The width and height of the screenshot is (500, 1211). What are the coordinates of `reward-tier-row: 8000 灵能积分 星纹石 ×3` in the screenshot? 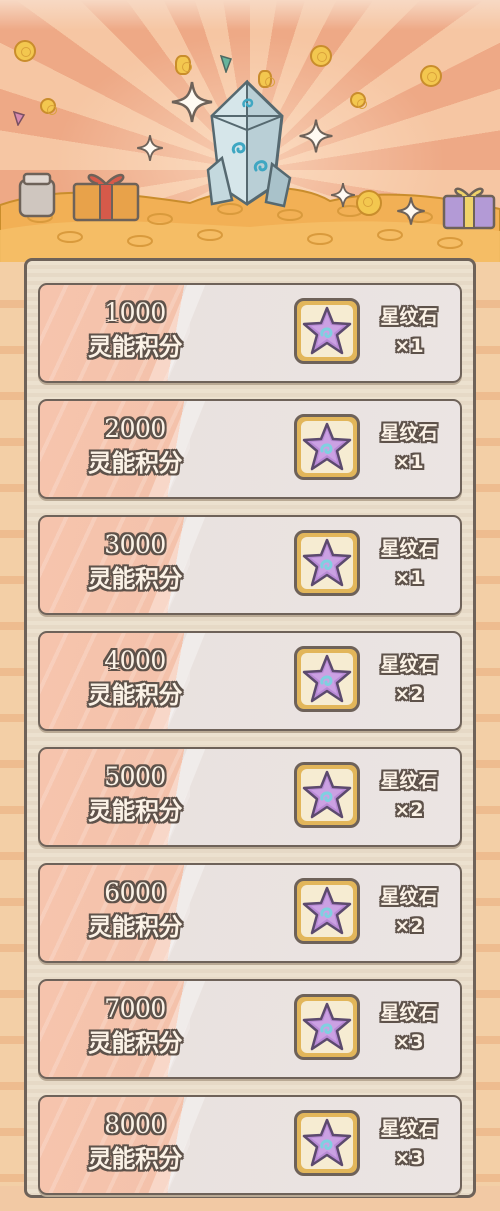 It's located at (250, 1145).